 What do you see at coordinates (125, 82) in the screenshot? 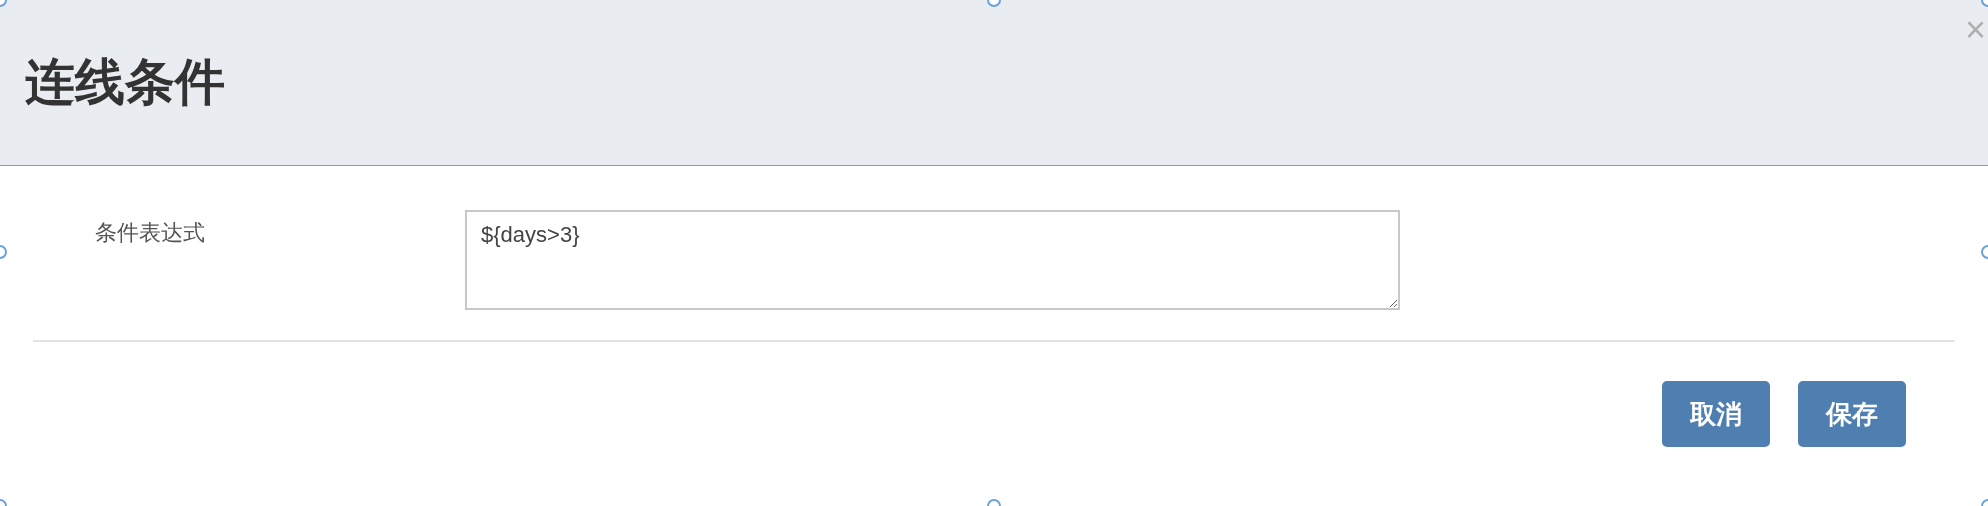
I see `dialog-title: 连线条件` at bounding box center [125, 82].